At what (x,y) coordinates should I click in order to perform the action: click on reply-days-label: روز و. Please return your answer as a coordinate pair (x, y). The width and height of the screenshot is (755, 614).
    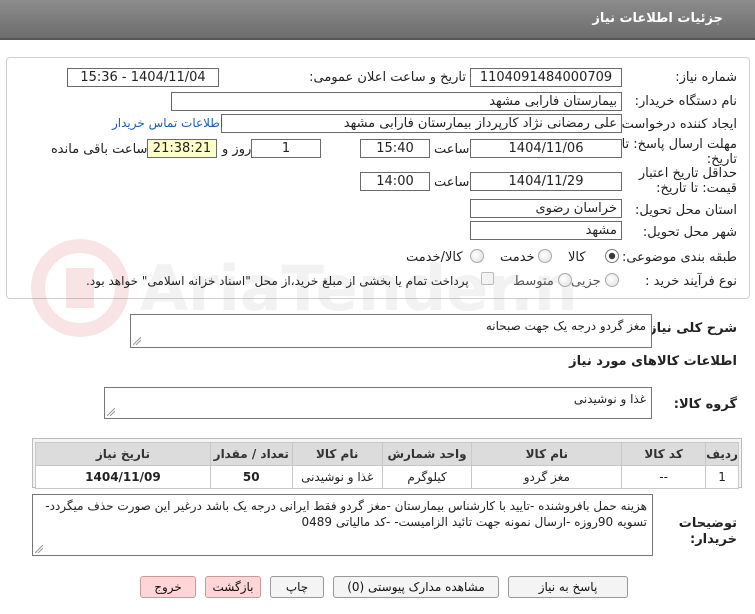
    Looking at the image, I should click on (237, 149).